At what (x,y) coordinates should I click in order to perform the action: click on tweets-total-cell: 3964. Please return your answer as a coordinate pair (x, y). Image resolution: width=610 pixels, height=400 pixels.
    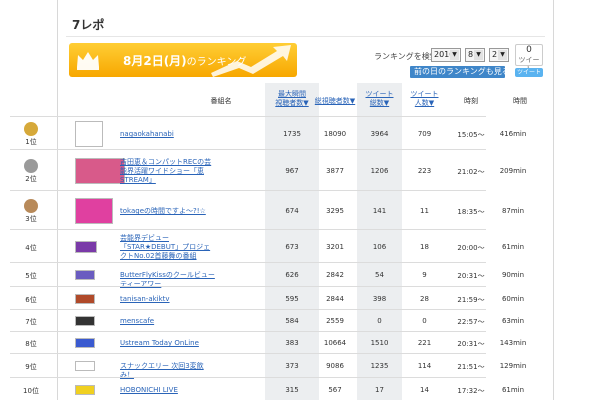
    Looking at the image, I should click on (379, 134).